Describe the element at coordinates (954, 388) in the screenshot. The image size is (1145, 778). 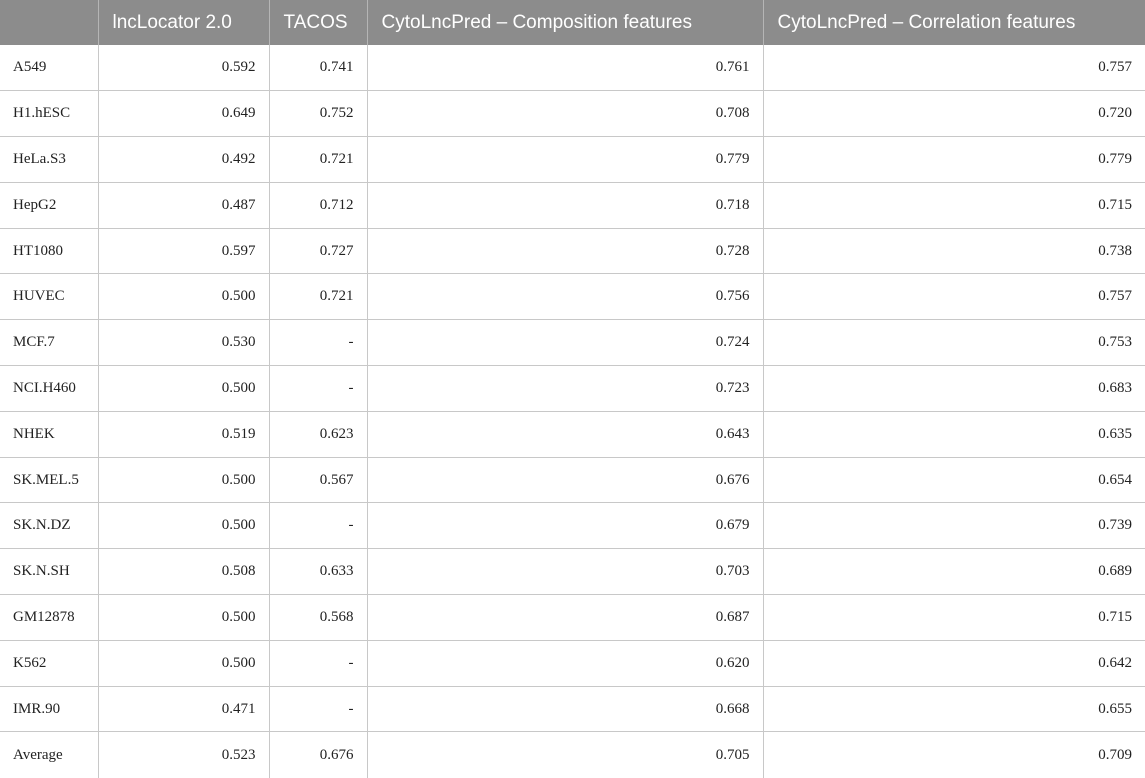
I see `value-cell: 0.683` at that location.